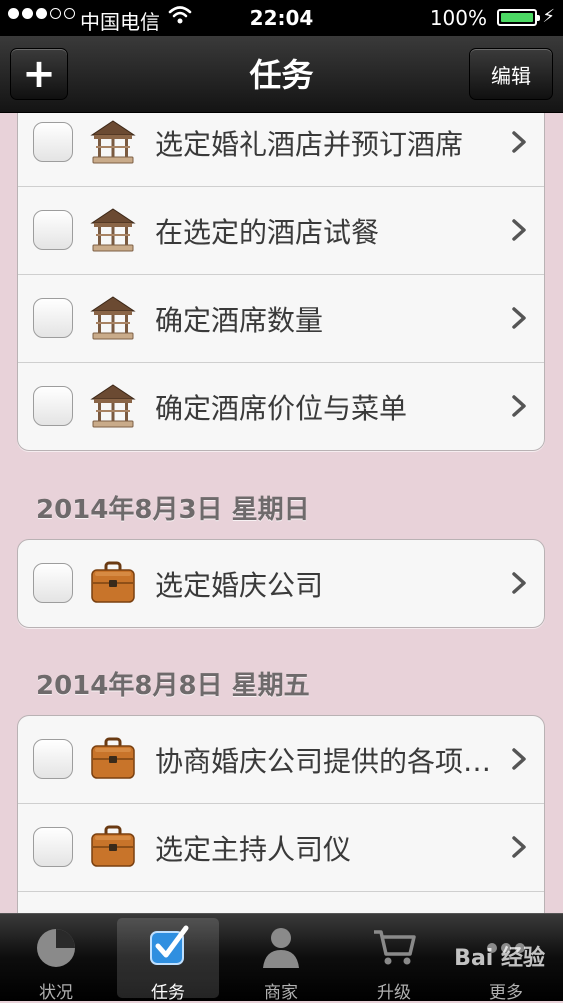 The image size is (563, 1003). Describe the element at coordinates (506, 993) in the screenshot. I see `tab-label: 更多` at that location.